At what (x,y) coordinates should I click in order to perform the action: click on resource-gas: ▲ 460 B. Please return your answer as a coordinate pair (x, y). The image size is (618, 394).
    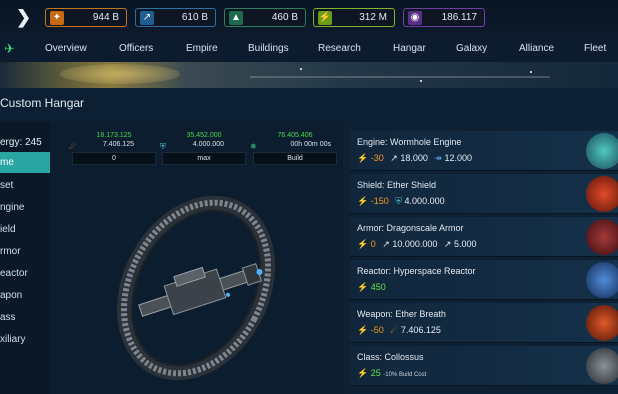
    Looking at the image, I should click on (265, 17).